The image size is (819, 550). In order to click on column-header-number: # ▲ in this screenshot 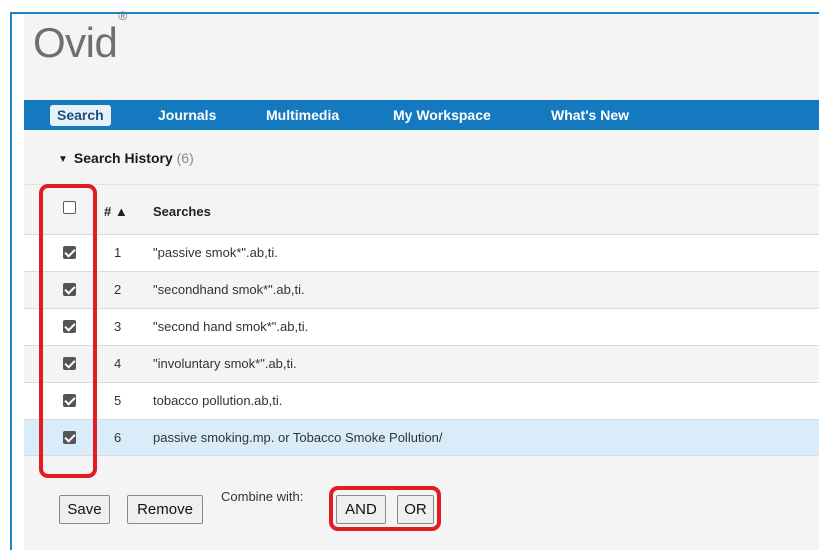, I will do `click(116, 211)`.